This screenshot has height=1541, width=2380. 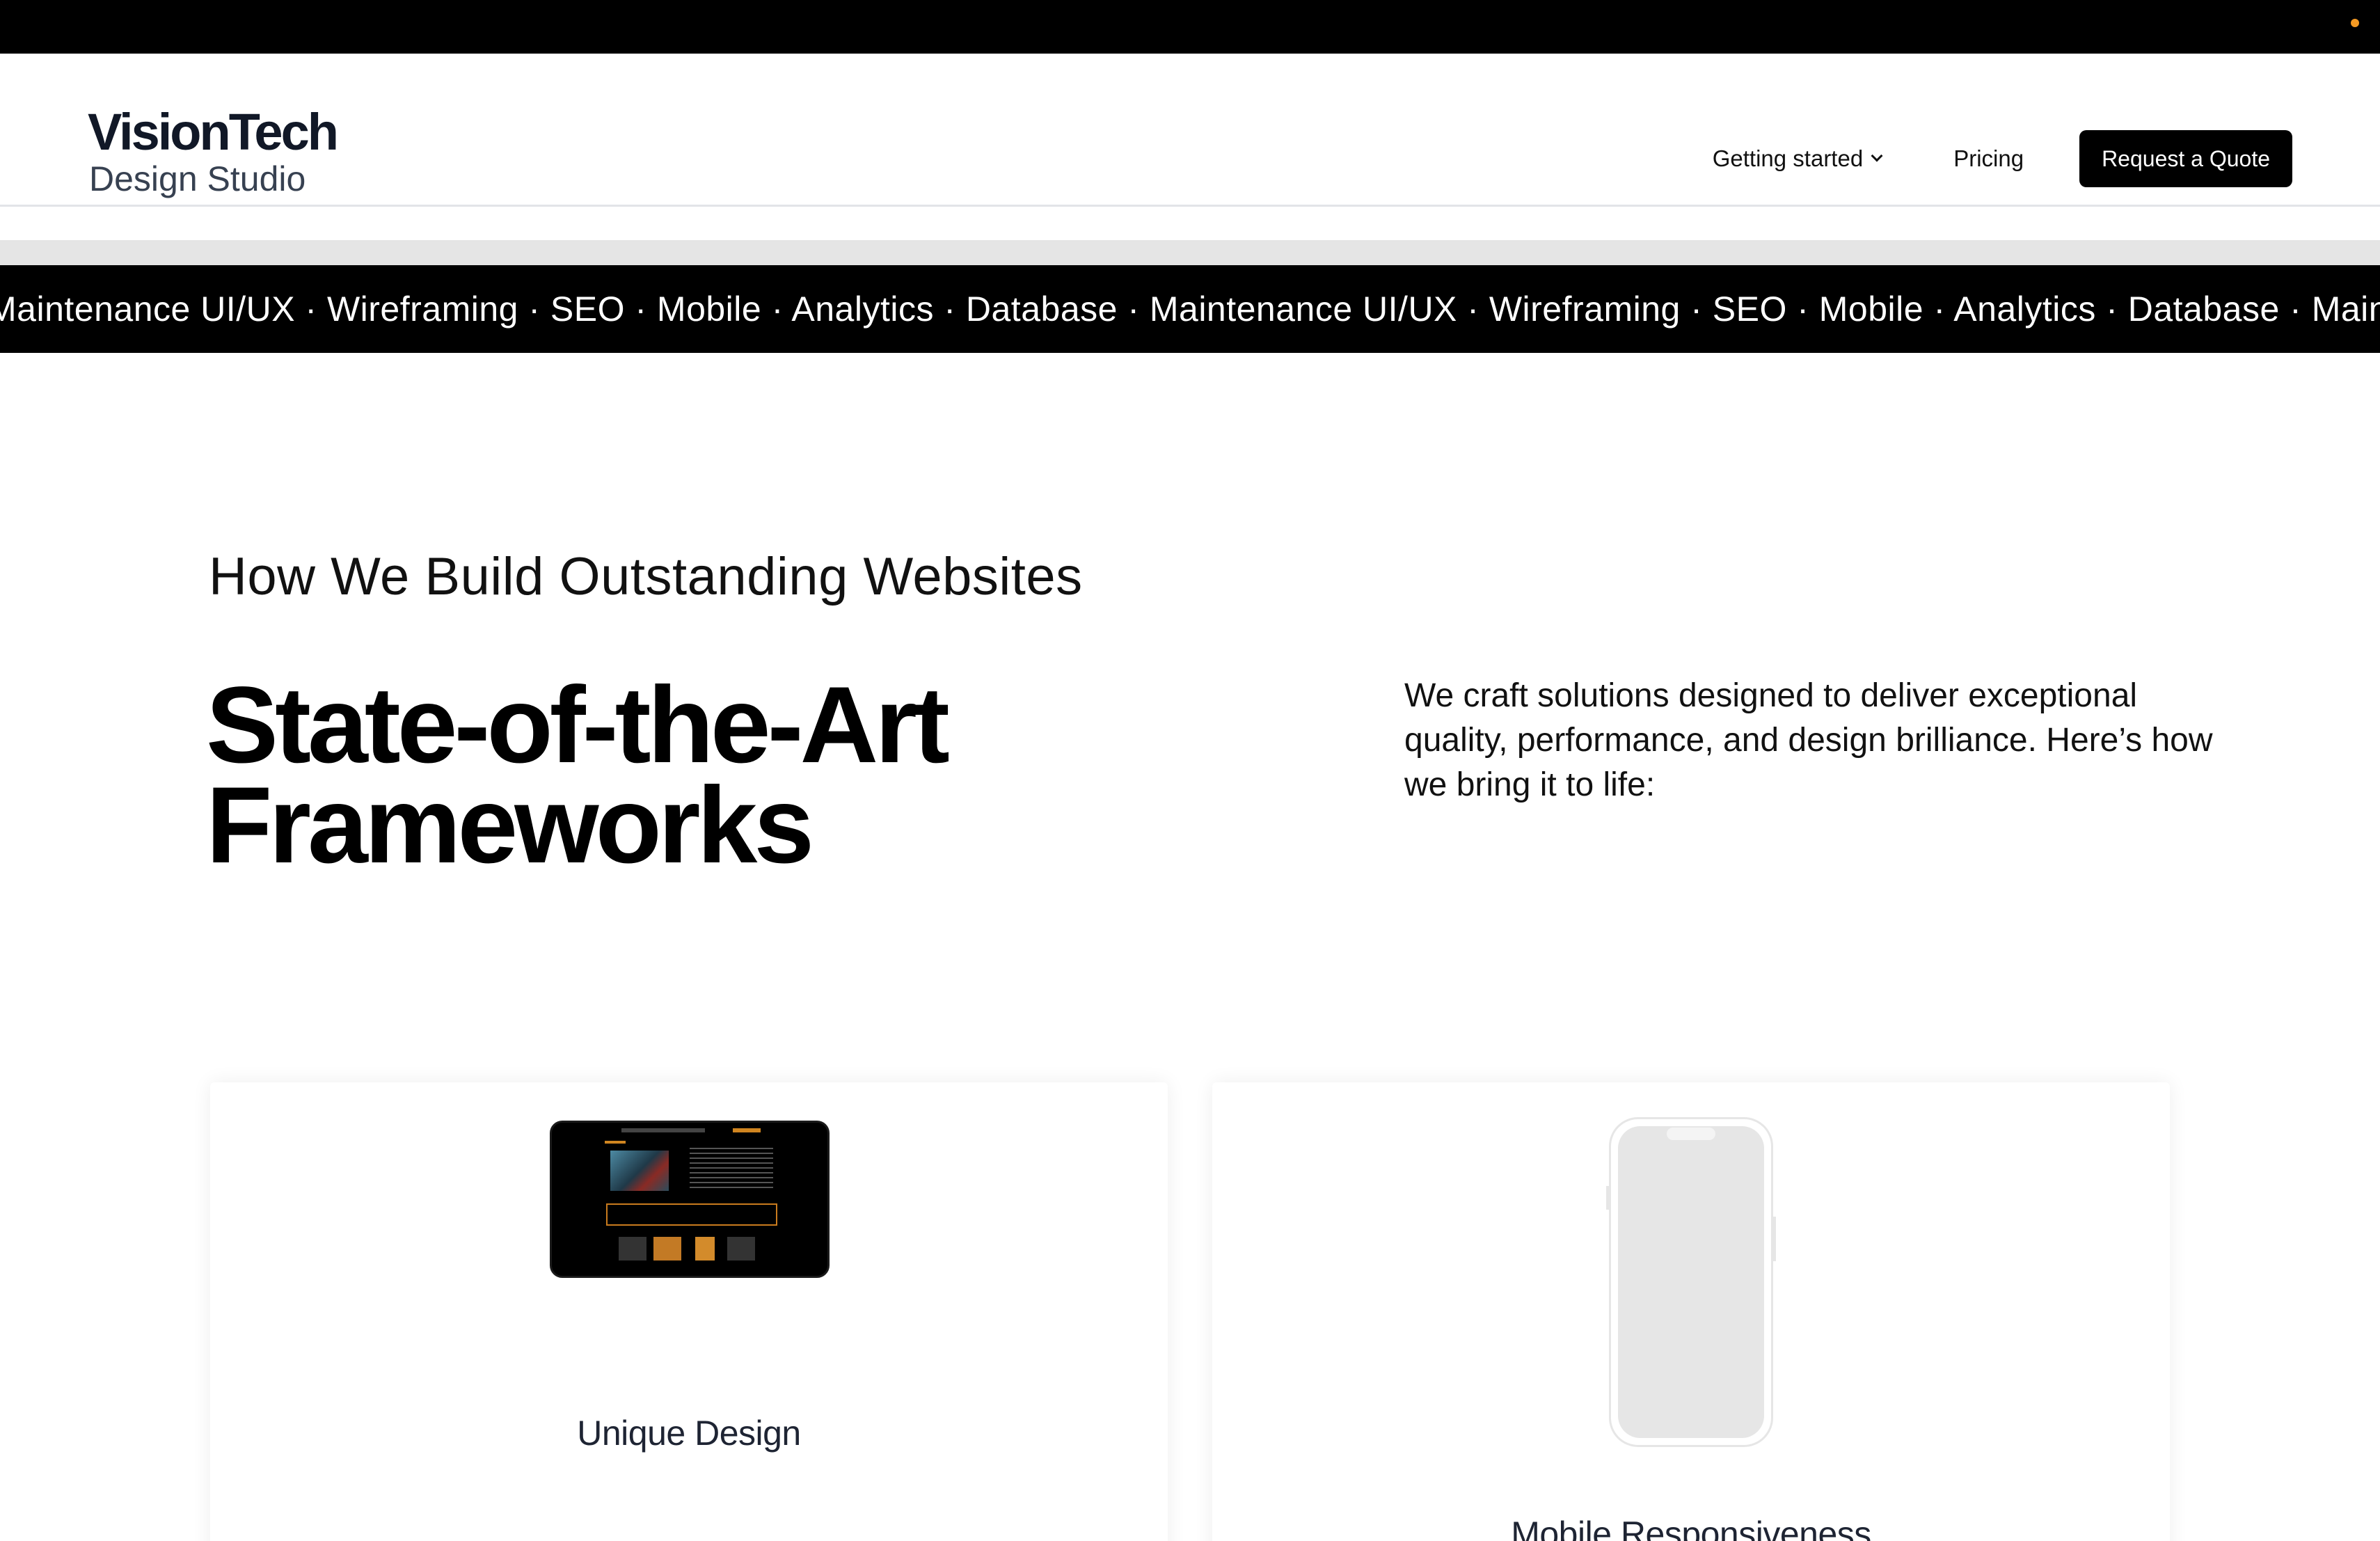 What do you see at coordinates (1788, 158) in the screenshot?
I see `nav-getting-started-label: Getting started` at bounding box center [1788, 158].